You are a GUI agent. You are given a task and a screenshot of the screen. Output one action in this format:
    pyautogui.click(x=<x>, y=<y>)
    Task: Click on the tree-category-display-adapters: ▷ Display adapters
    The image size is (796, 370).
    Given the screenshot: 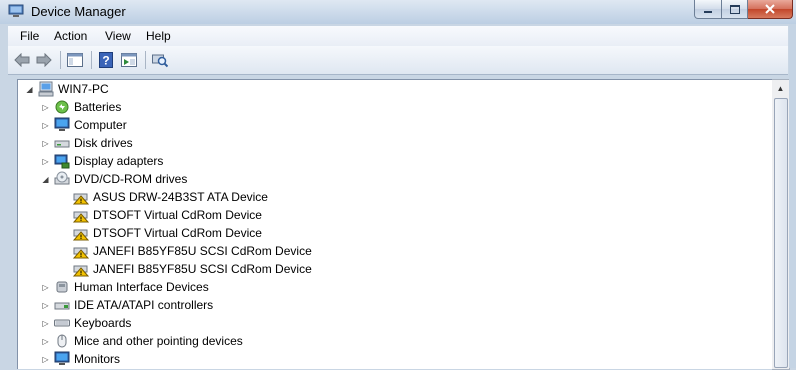 What is the action you would take?
    pyautogui.click(x=102, y=161)
    